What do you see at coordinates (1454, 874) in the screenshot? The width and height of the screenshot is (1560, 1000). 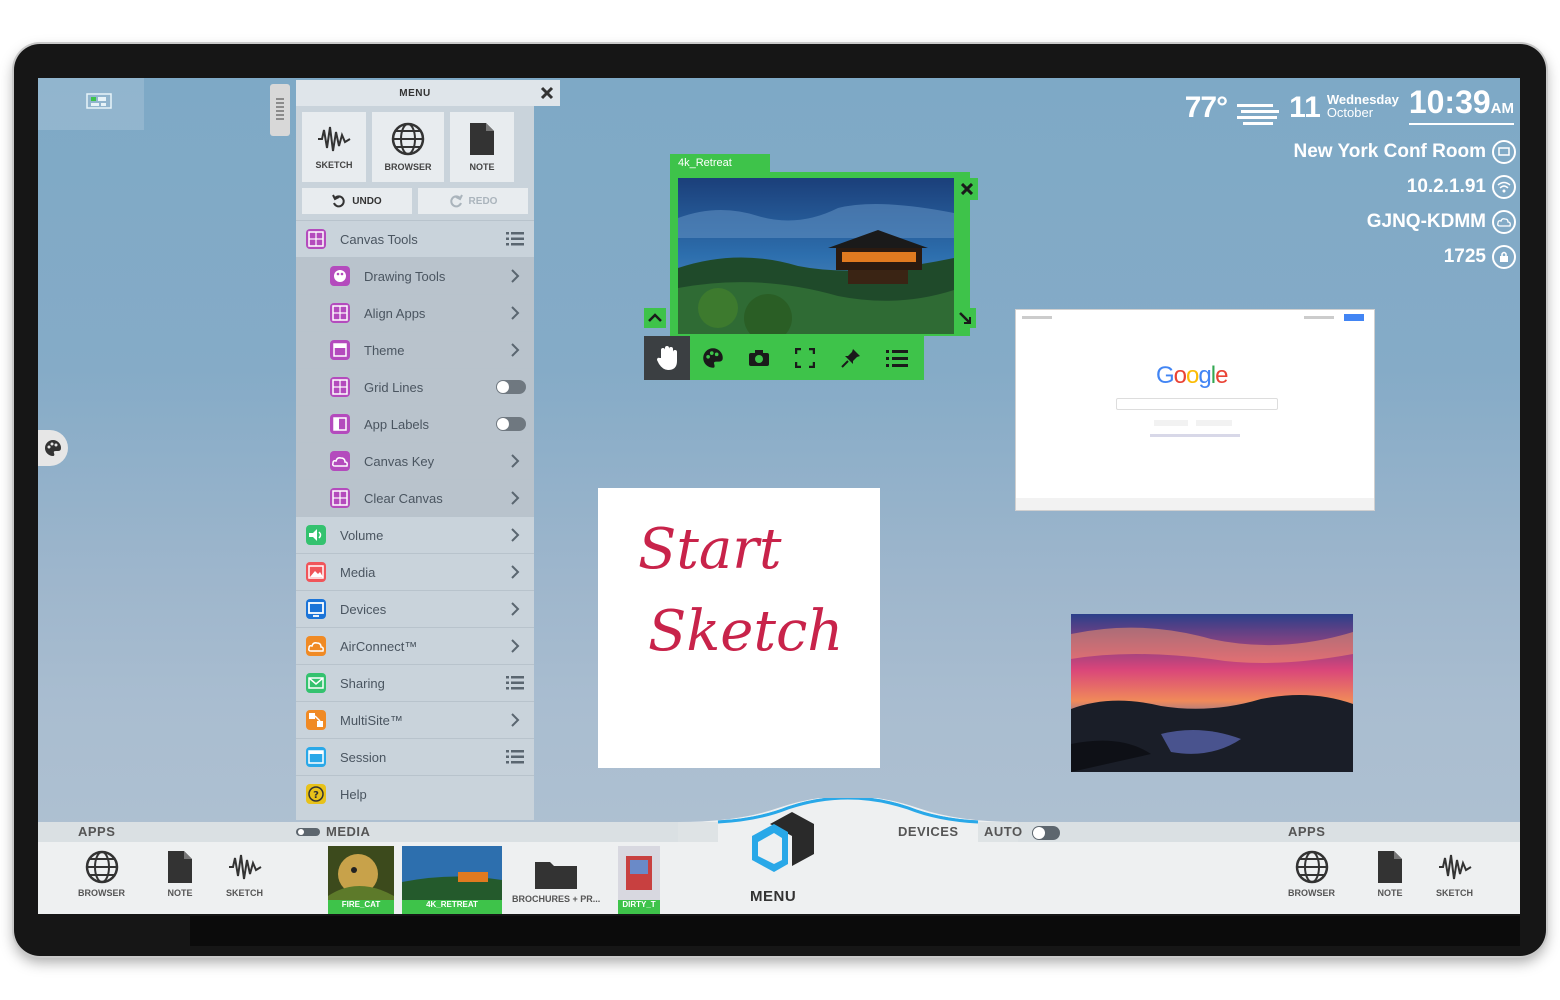 I see `dock-sketch-right: SKETCH` at bounding box center [1454, 874].